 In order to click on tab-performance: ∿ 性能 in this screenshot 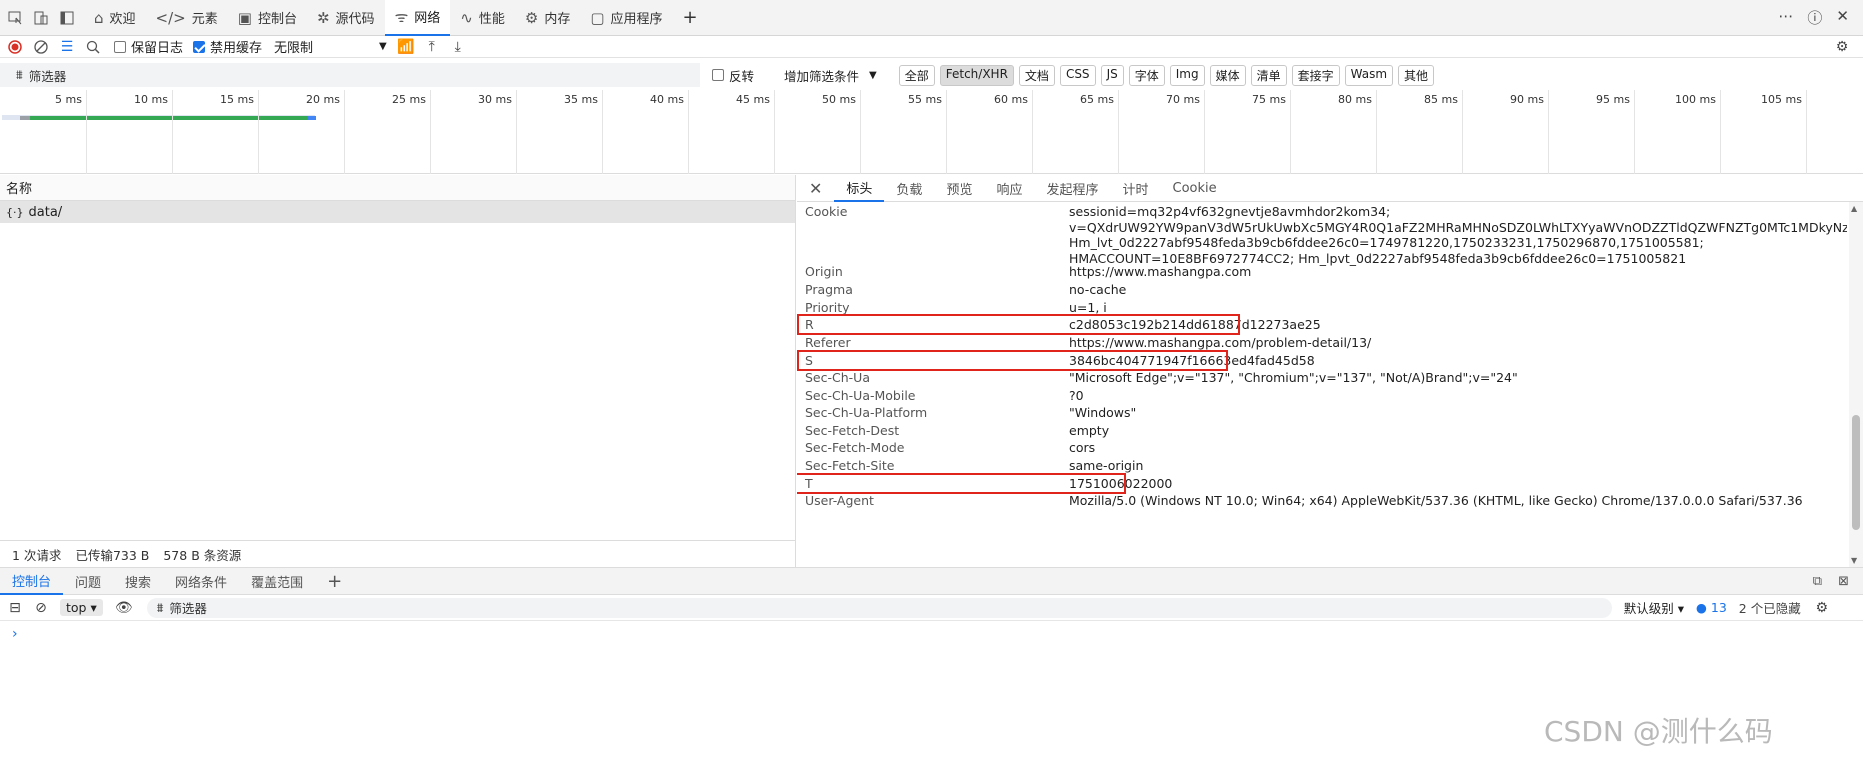, I will do `click(482, 18)`.